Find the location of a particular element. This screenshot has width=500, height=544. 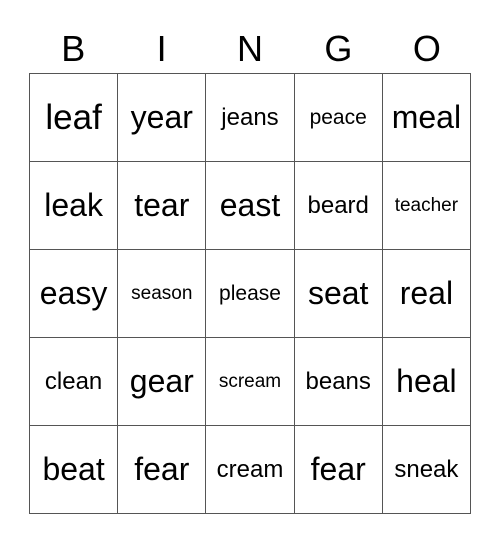

bingo-cell: tear is located at coordinates (162, 206).